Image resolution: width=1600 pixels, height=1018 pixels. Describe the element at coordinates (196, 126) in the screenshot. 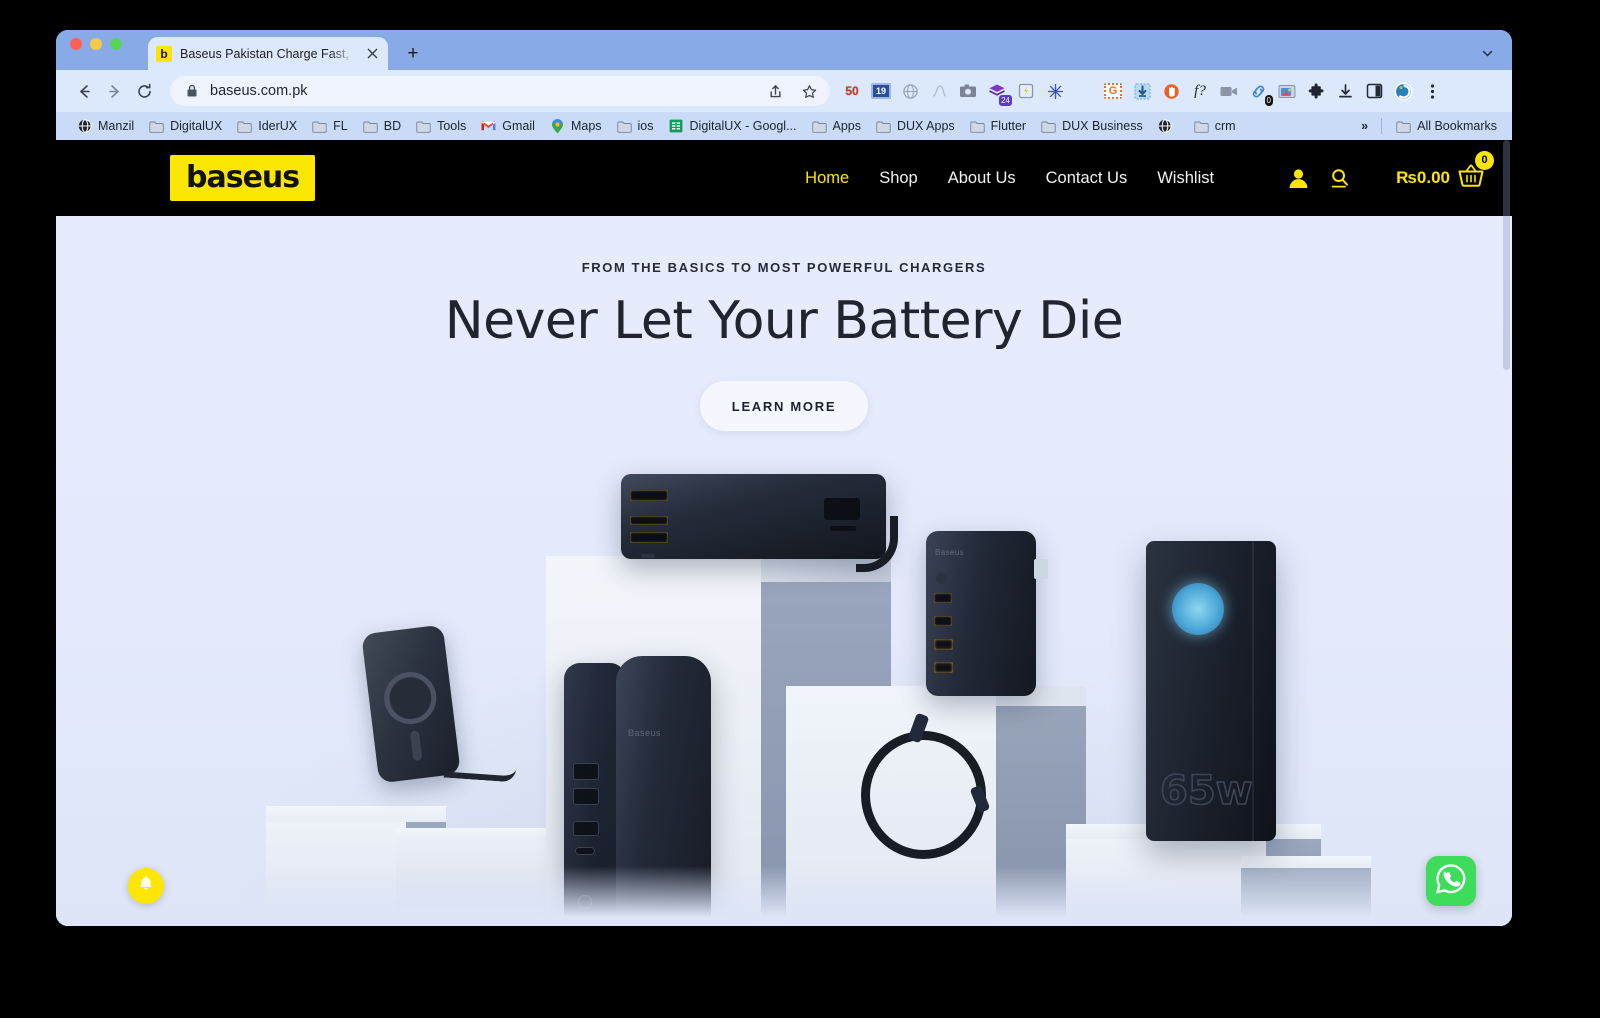

I see `bookmark-label: DigitalUX` at that location.